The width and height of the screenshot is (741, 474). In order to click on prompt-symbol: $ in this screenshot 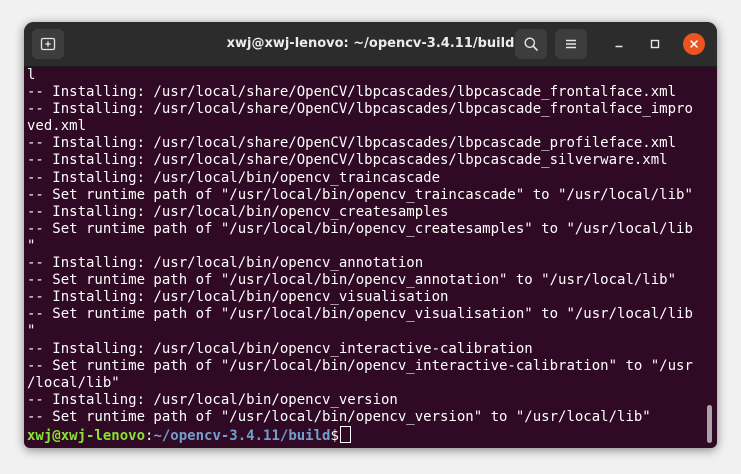, I will do `click(334, 435)`.